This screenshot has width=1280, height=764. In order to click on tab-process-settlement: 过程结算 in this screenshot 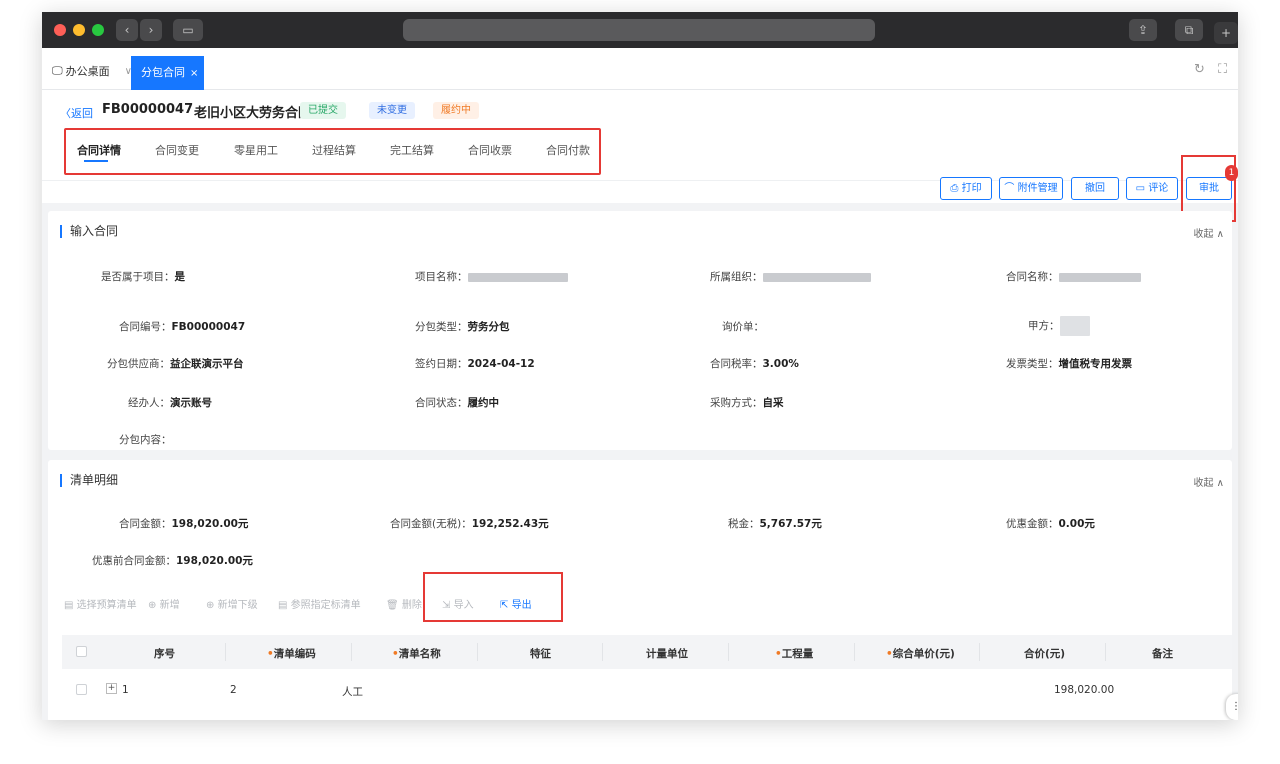, I will do `click(334, 150)`.